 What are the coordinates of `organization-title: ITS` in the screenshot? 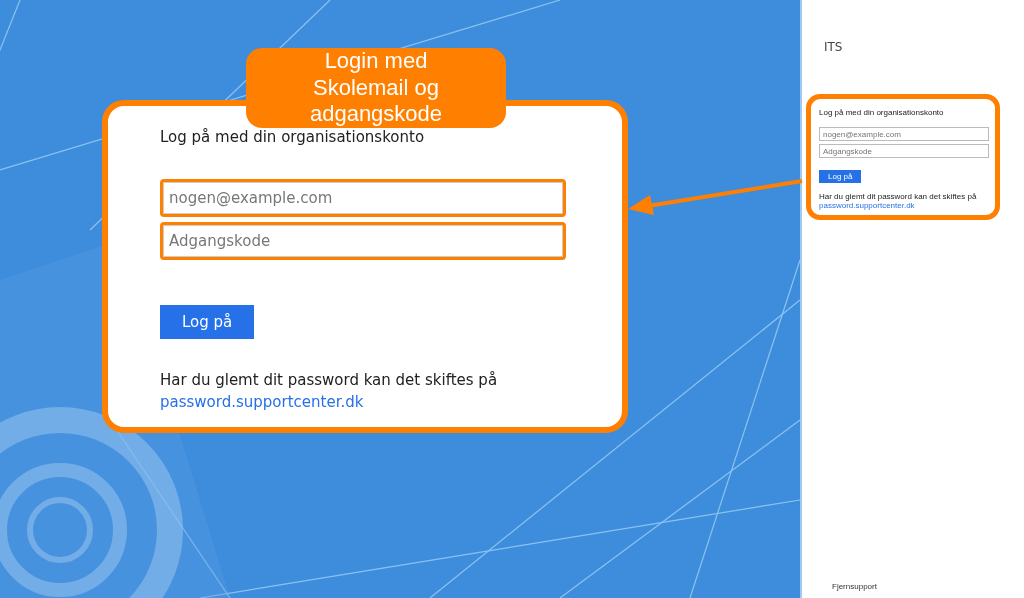 It's located at (834, 47).